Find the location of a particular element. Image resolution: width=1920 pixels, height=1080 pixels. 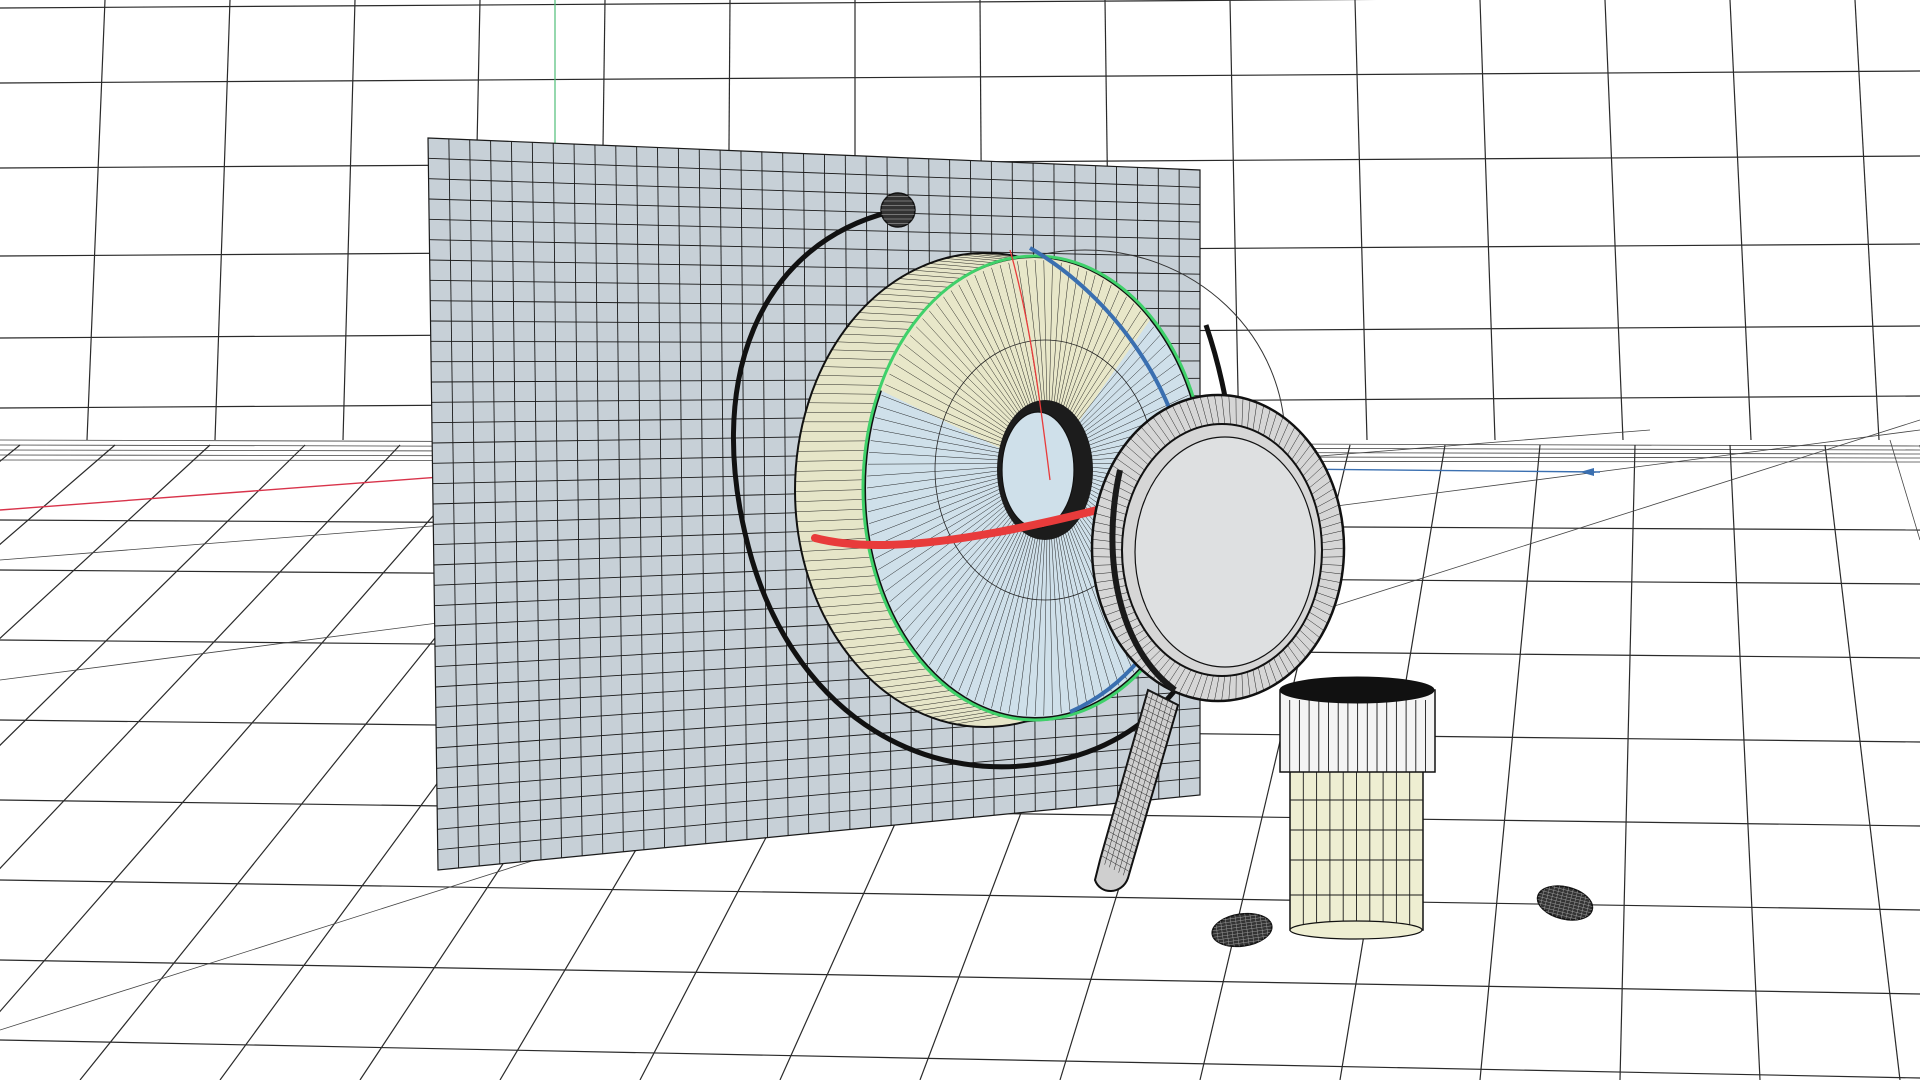

dish-center-ring is located at coordinates (1038, 470).